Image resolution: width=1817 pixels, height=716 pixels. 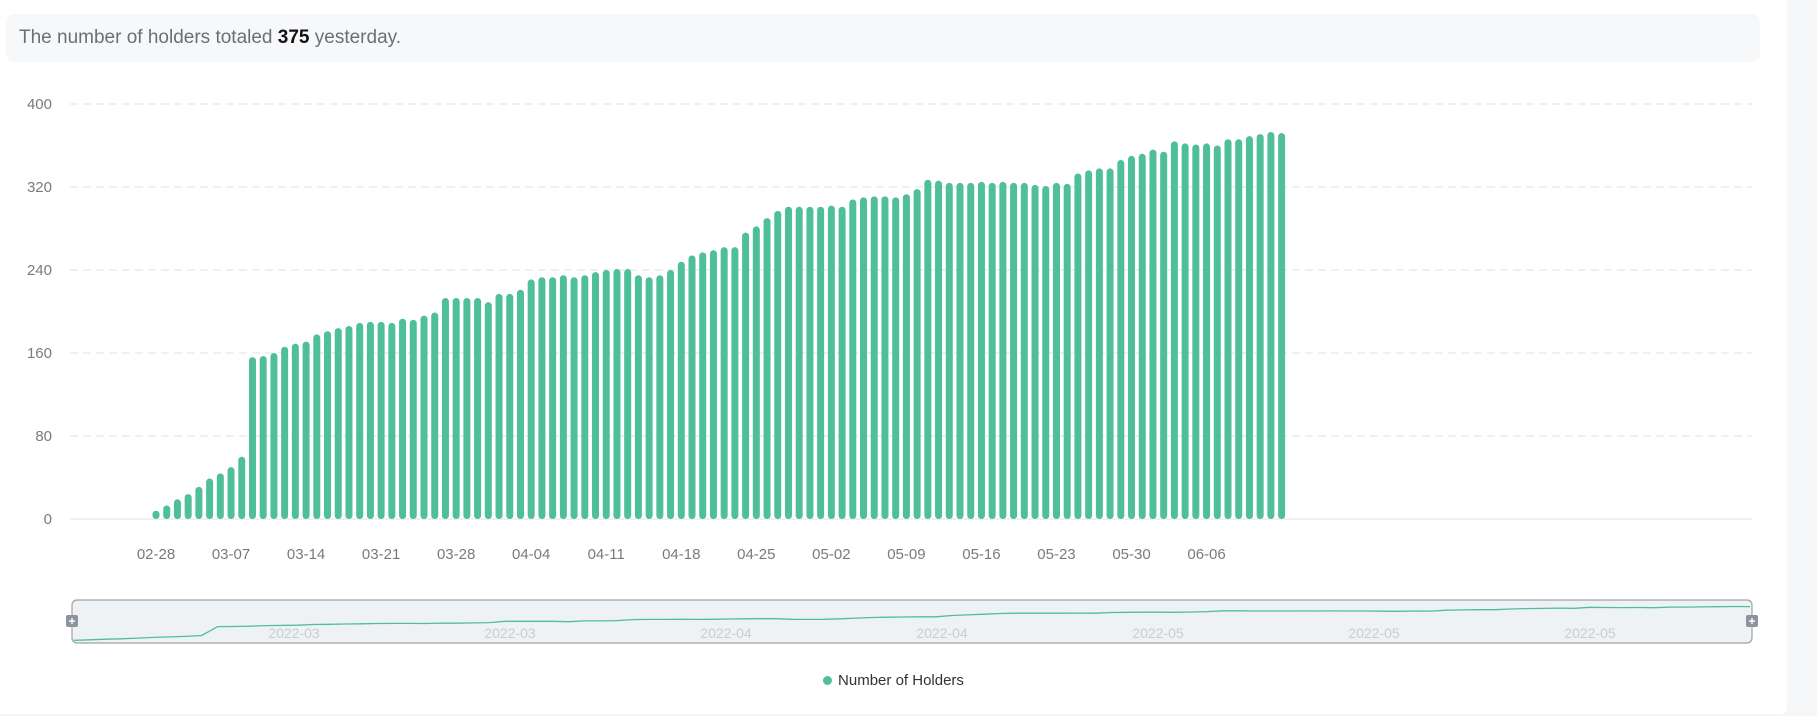 I want to click on page-scrollbar, so click(x=1803, y=358).